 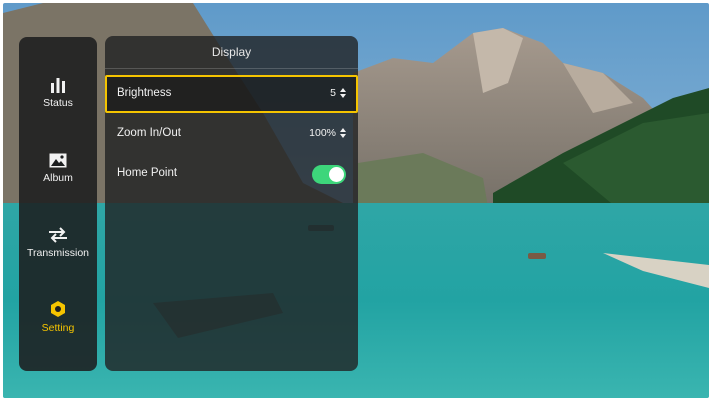 I want to click on sidebar: Status Album Transmission Setting, so click(x=58, y=204).